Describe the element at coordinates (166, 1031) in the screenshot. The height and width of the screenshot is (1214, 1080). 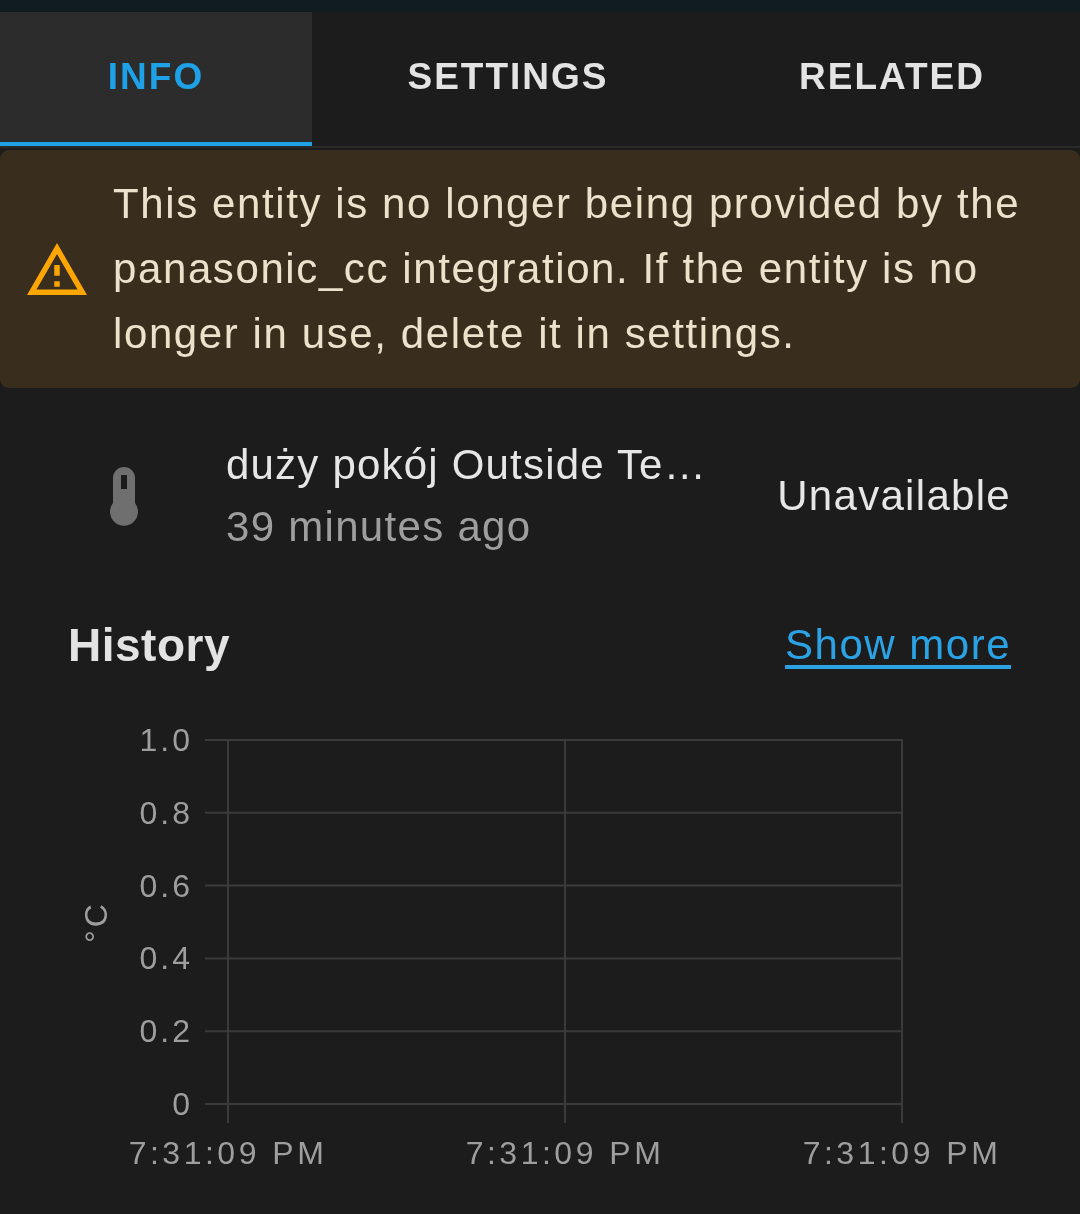
I see `y-tick-label: 0.2` at that location.